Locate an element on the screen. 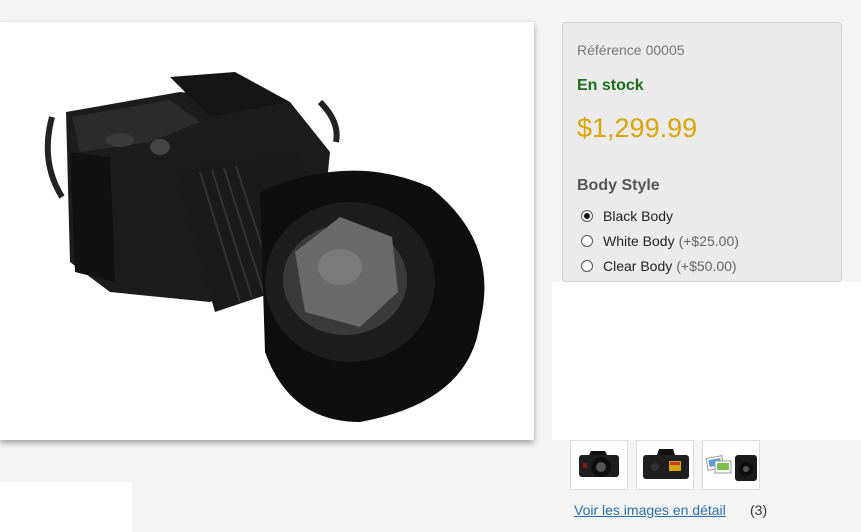 Image resolution: width=861 pixels, height=532 pixels. option-black-body: Black Body is located at coordinates (660, 215).